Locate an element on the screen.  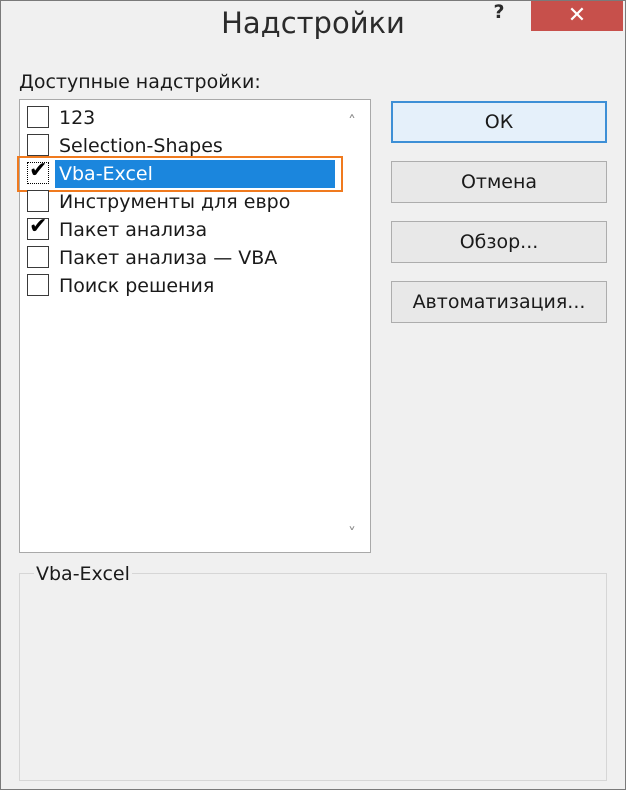
help-button: ? is located at coordinates (499, 14).